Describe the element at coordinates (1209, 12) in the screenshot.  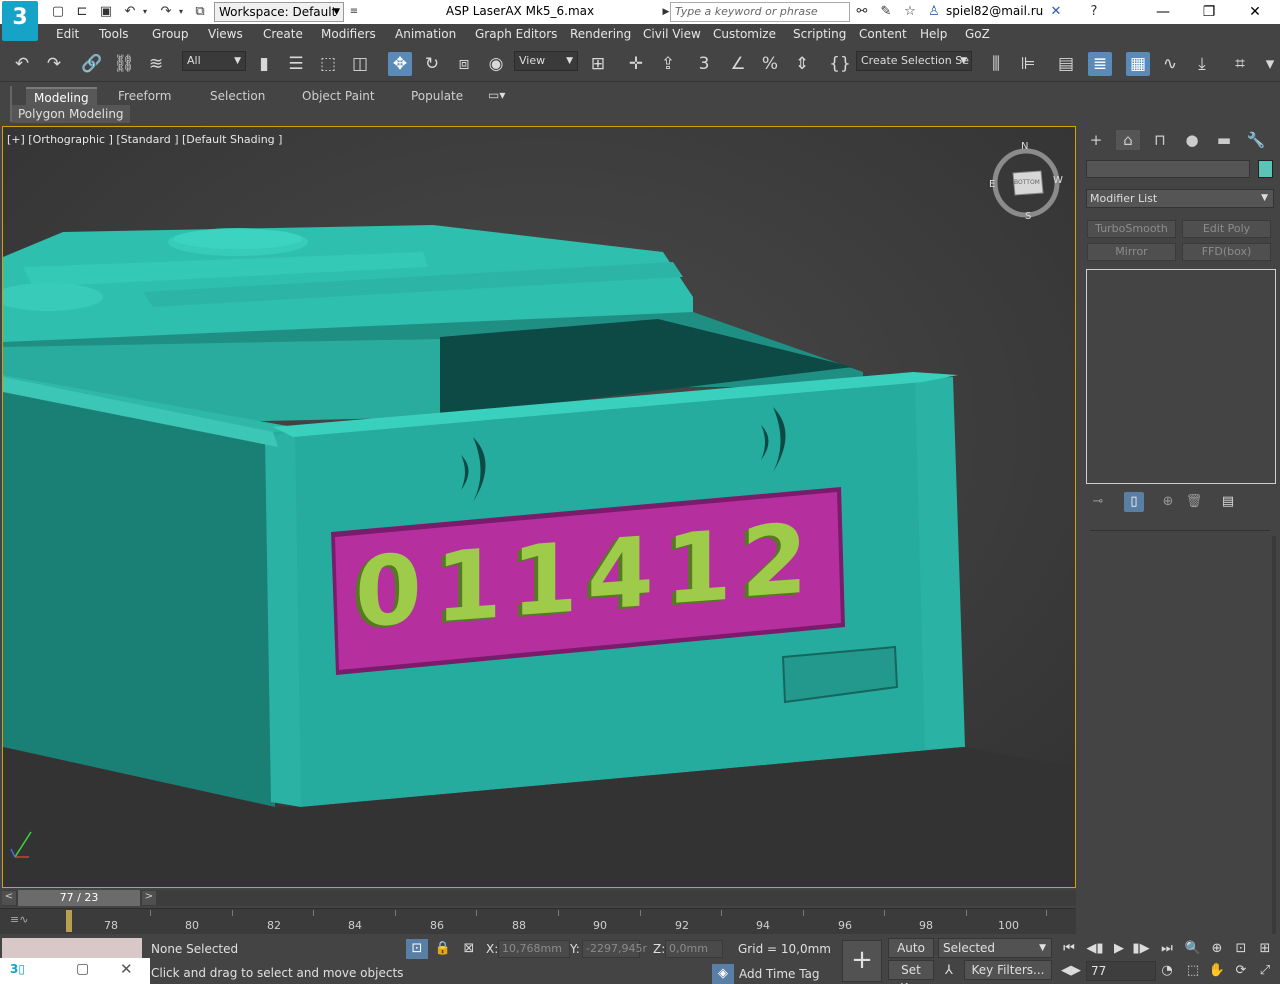
I see `maximize-button: ❐` at that location.